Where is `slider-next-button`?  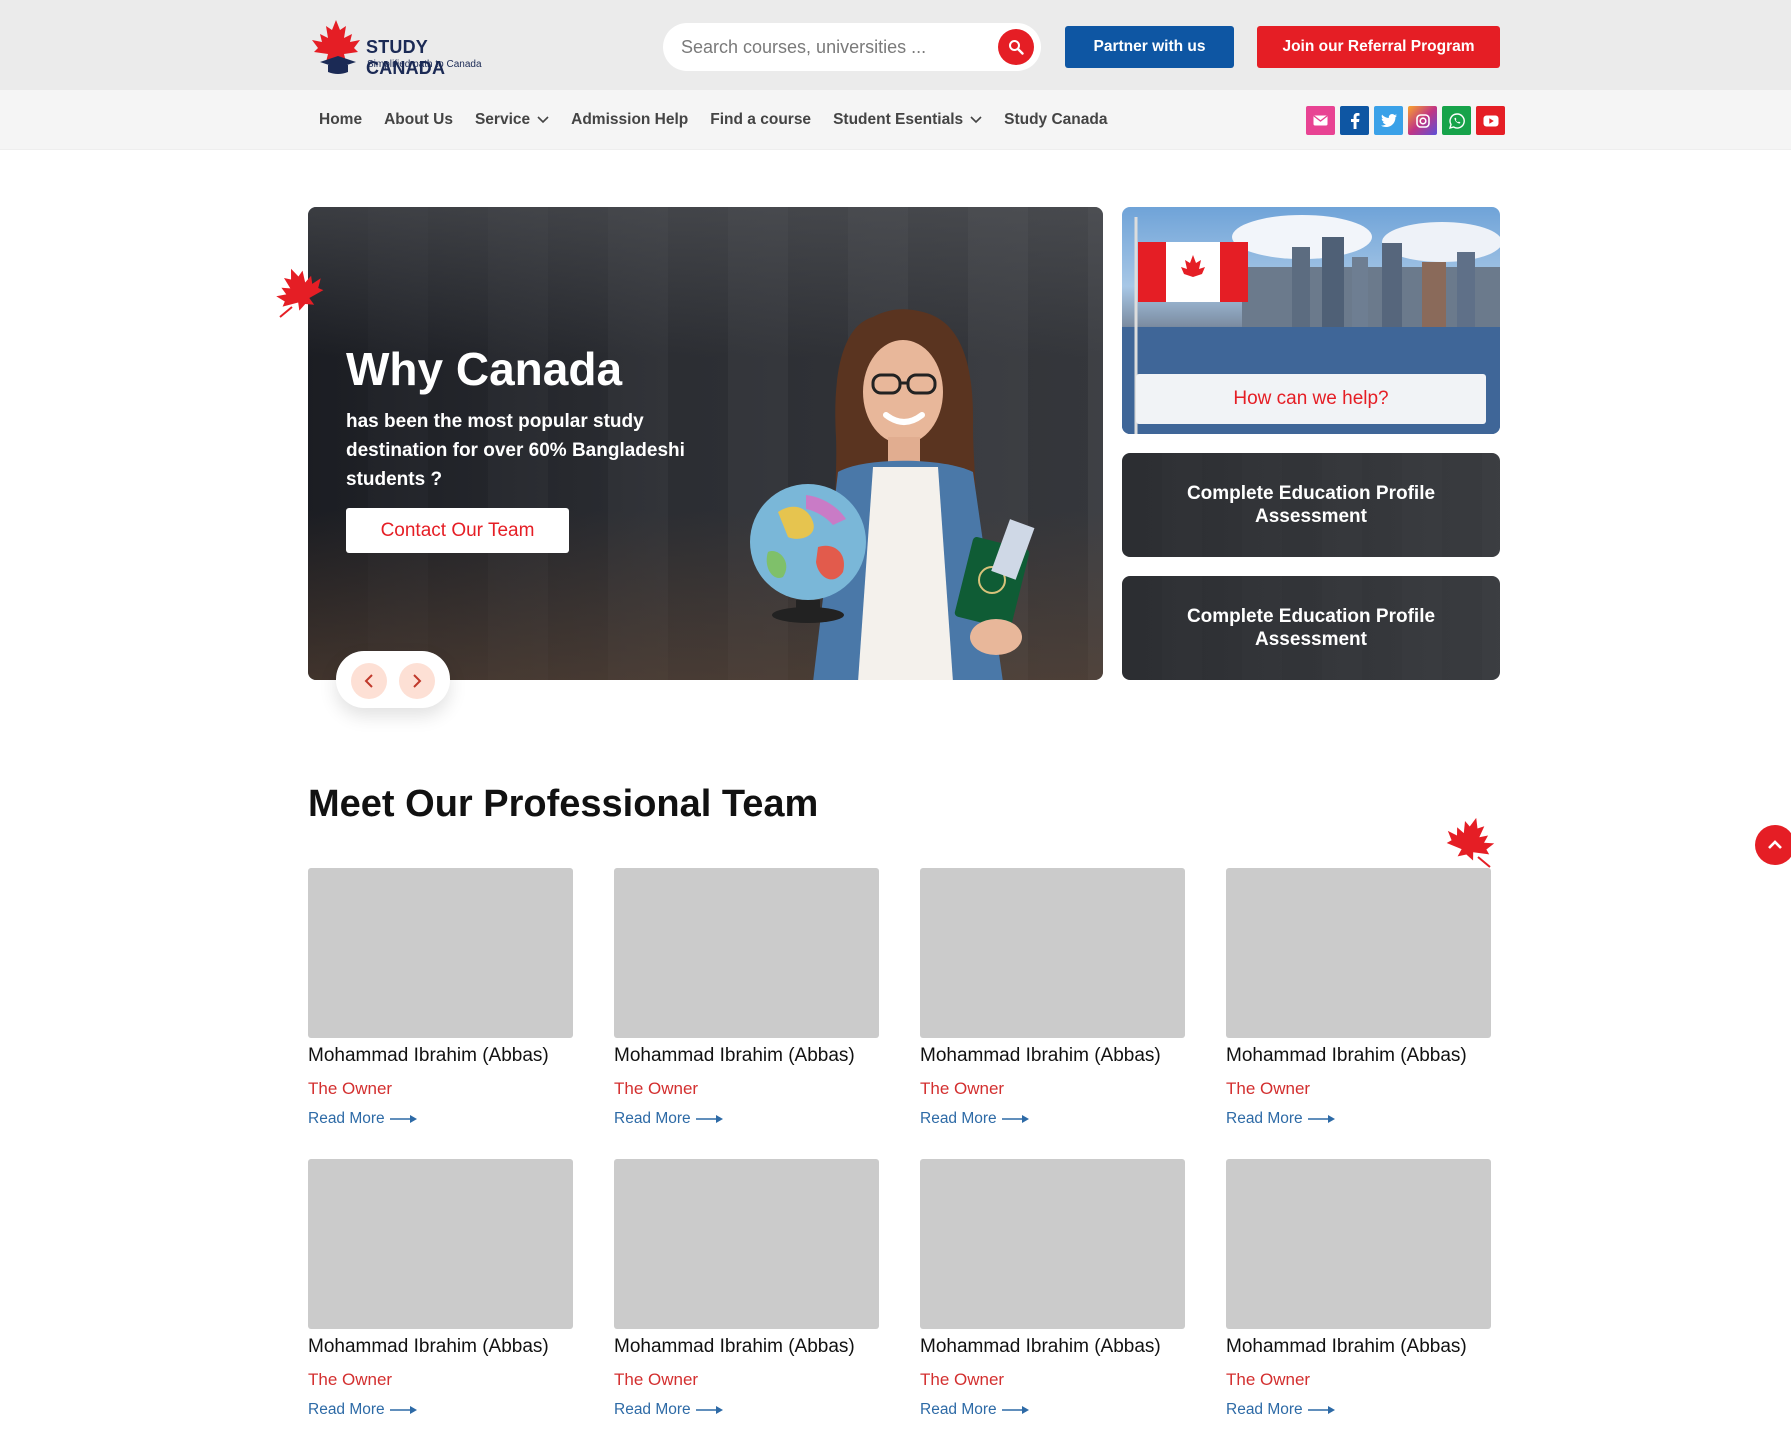
slider-next-button is located at coordinates (417, 681).